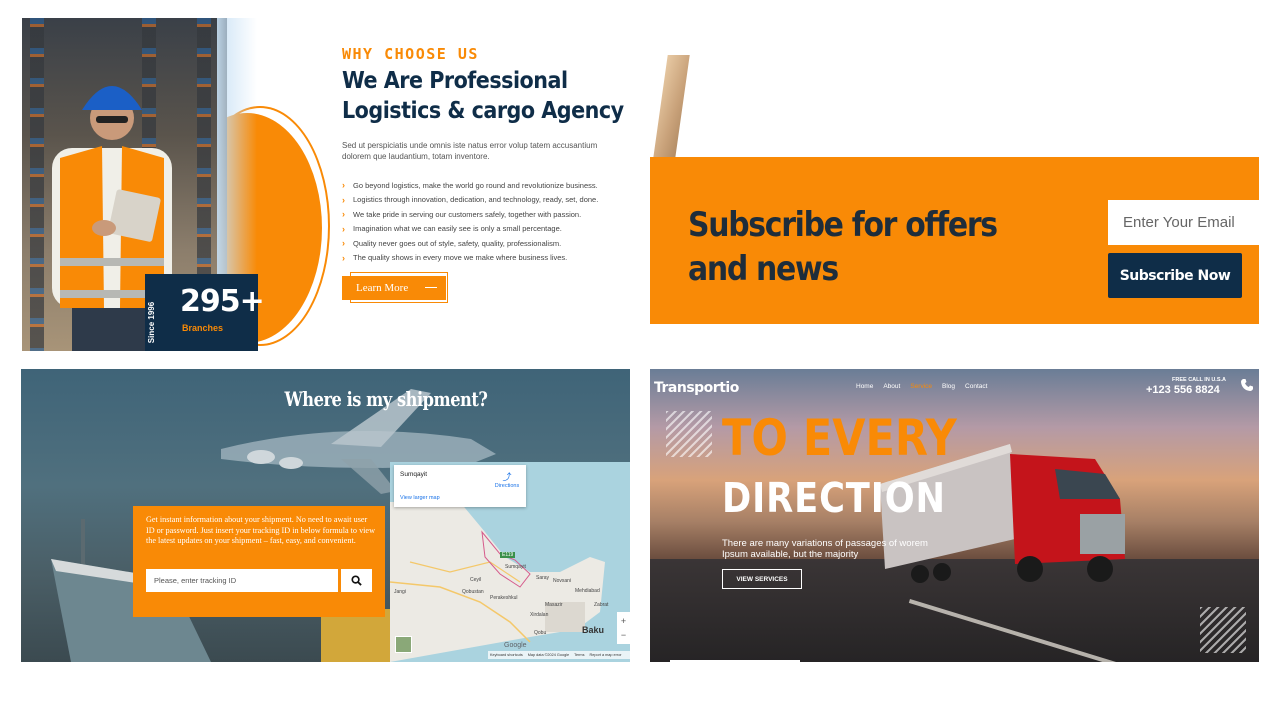  Describe the element at coordinates (515, 645) in the screenshot. I see `google-logo: Google` at that location.